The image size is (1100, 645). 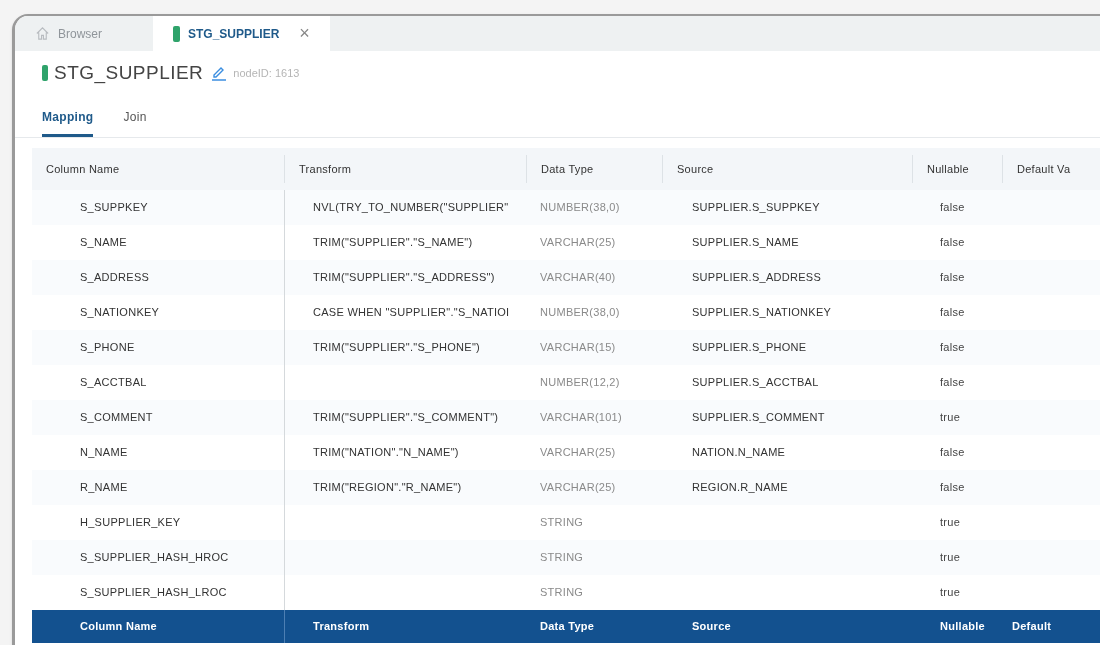 What do you see at coordinates (1032, 627) in the screenshot?
I see `column-header: Default` at bounding box center [1032, 627].